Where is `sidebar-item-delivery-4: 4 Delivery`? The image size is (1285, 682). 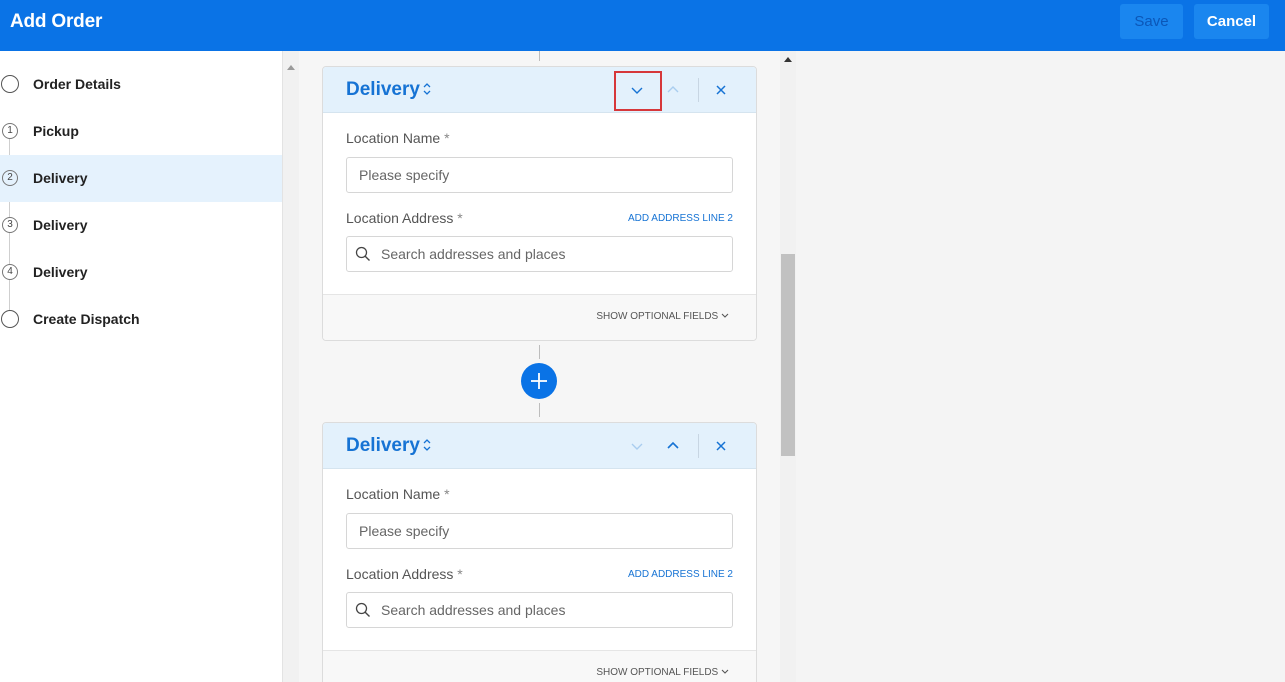
sidebar-item-delivery-4: 4 Delivery is located at coordinates (141, 272).